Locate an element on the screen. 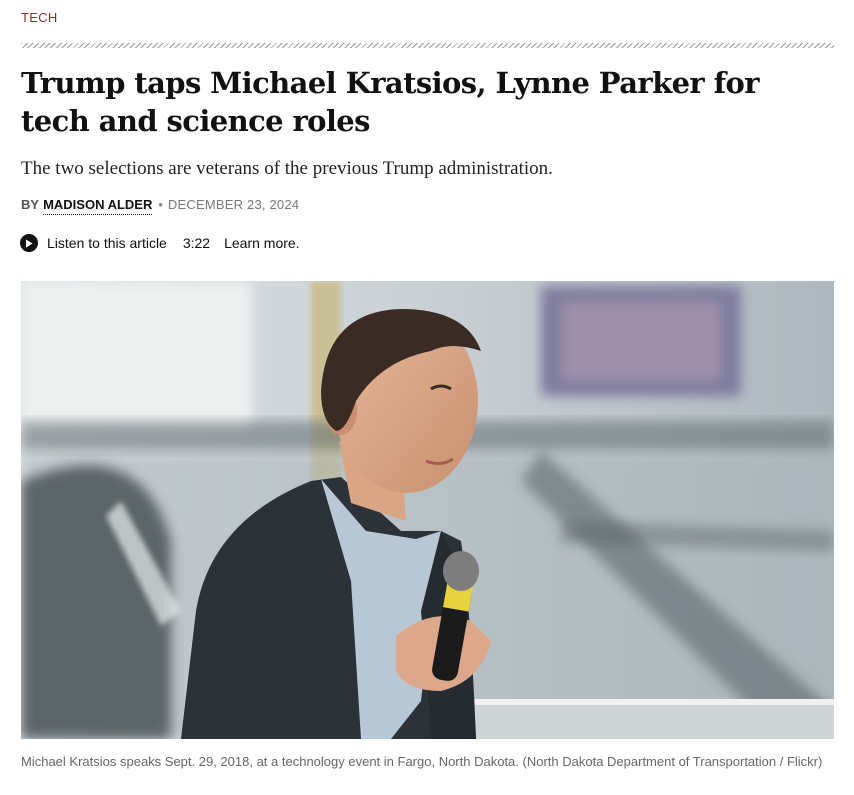 This screenshot has height=795, width=854. listen-article-button: Listen to this article is located at coordinates (107, 243).